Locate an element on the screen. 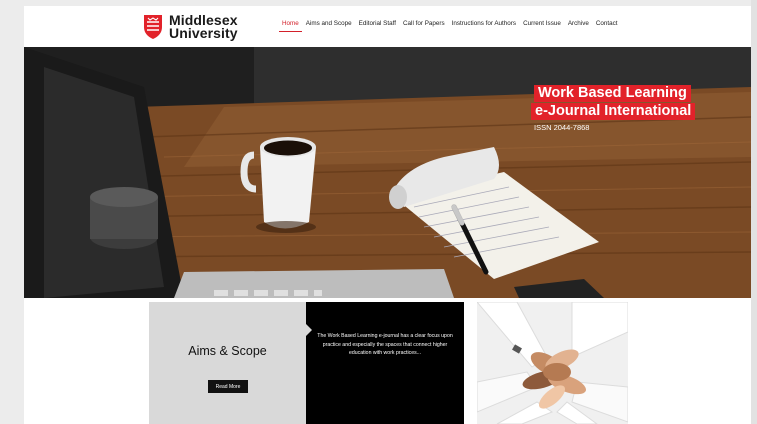 The height and width of the screenshot is (424, 757). university-logo: Middlesex University is located at coordinates (190, 27).